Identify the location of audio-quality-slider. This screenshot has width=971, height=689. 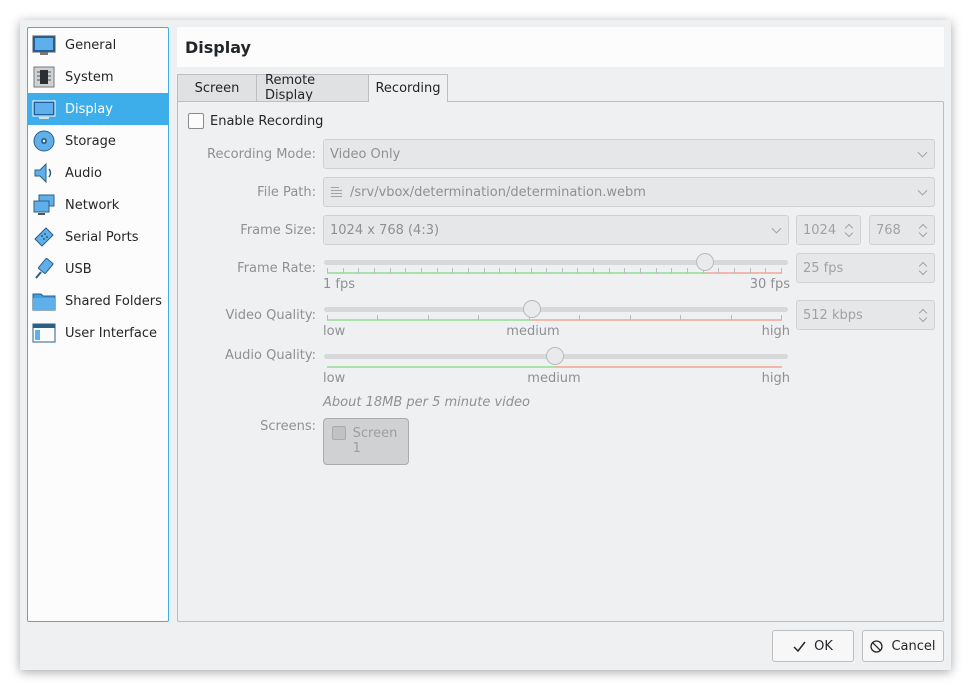
(556, 358).